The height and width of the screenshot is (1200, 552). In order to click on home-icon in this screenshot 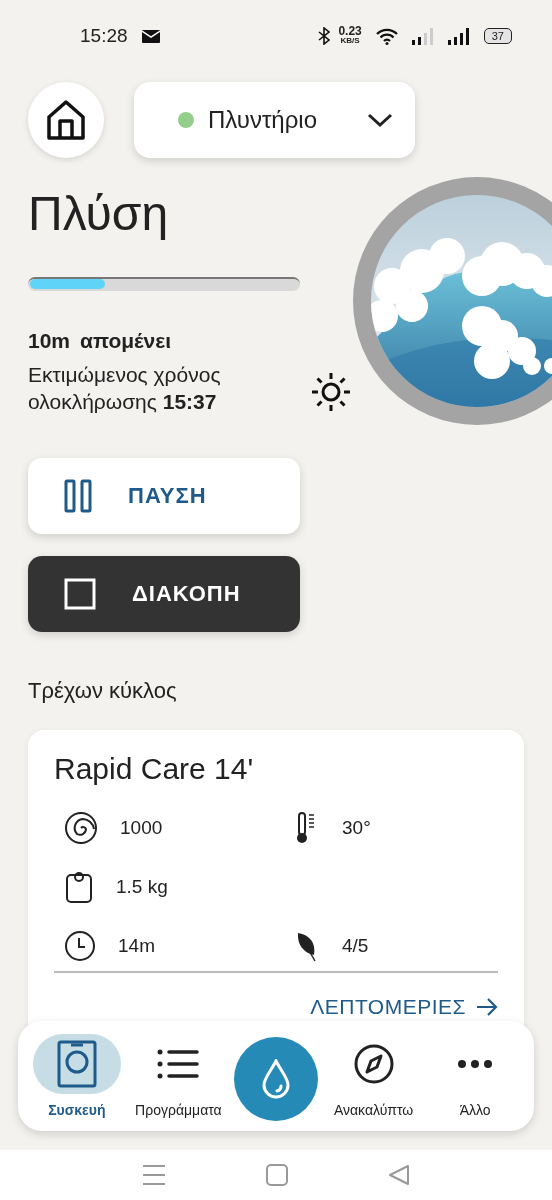, I will do `click(66, 120)`.